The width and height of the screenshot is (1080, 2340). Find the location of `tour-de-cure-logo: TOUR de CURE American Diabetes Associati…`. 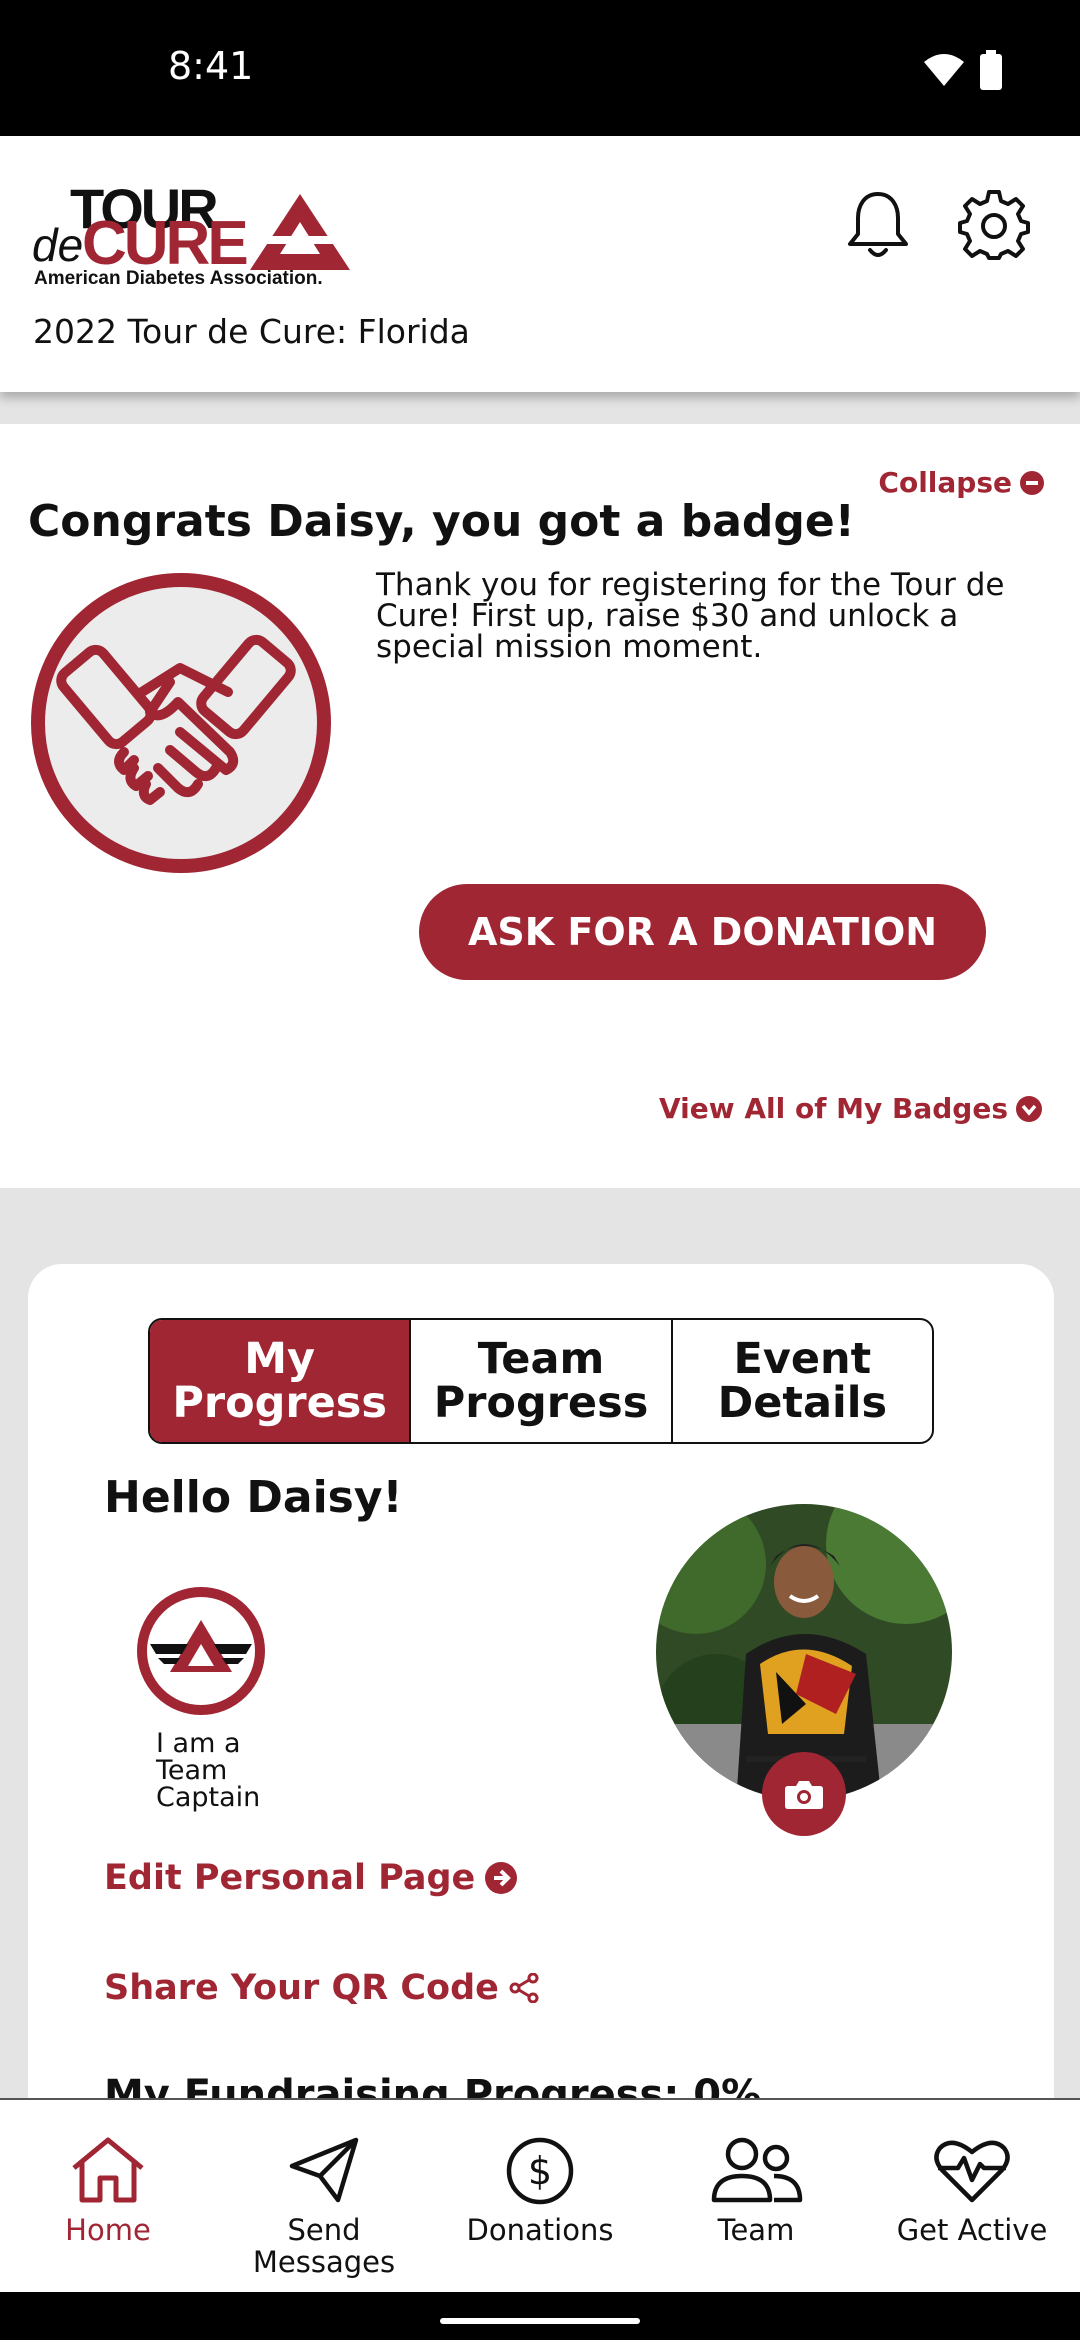

tour-de-cure-logo: TOUR de CURE American Diabetes Associati… is located at coordinates (195, 237).